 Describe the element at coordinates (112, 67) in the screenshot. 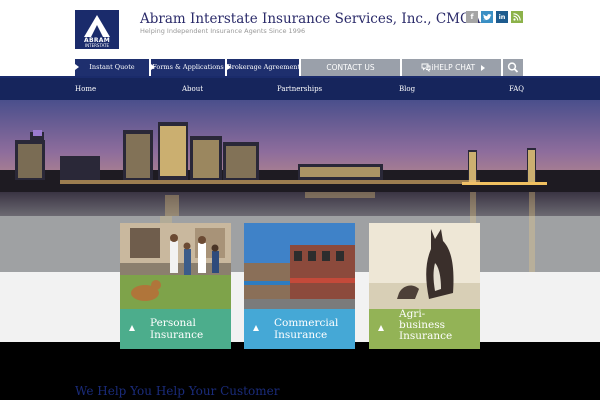

I see `instant-quote-link: Instant Quote` at that location.